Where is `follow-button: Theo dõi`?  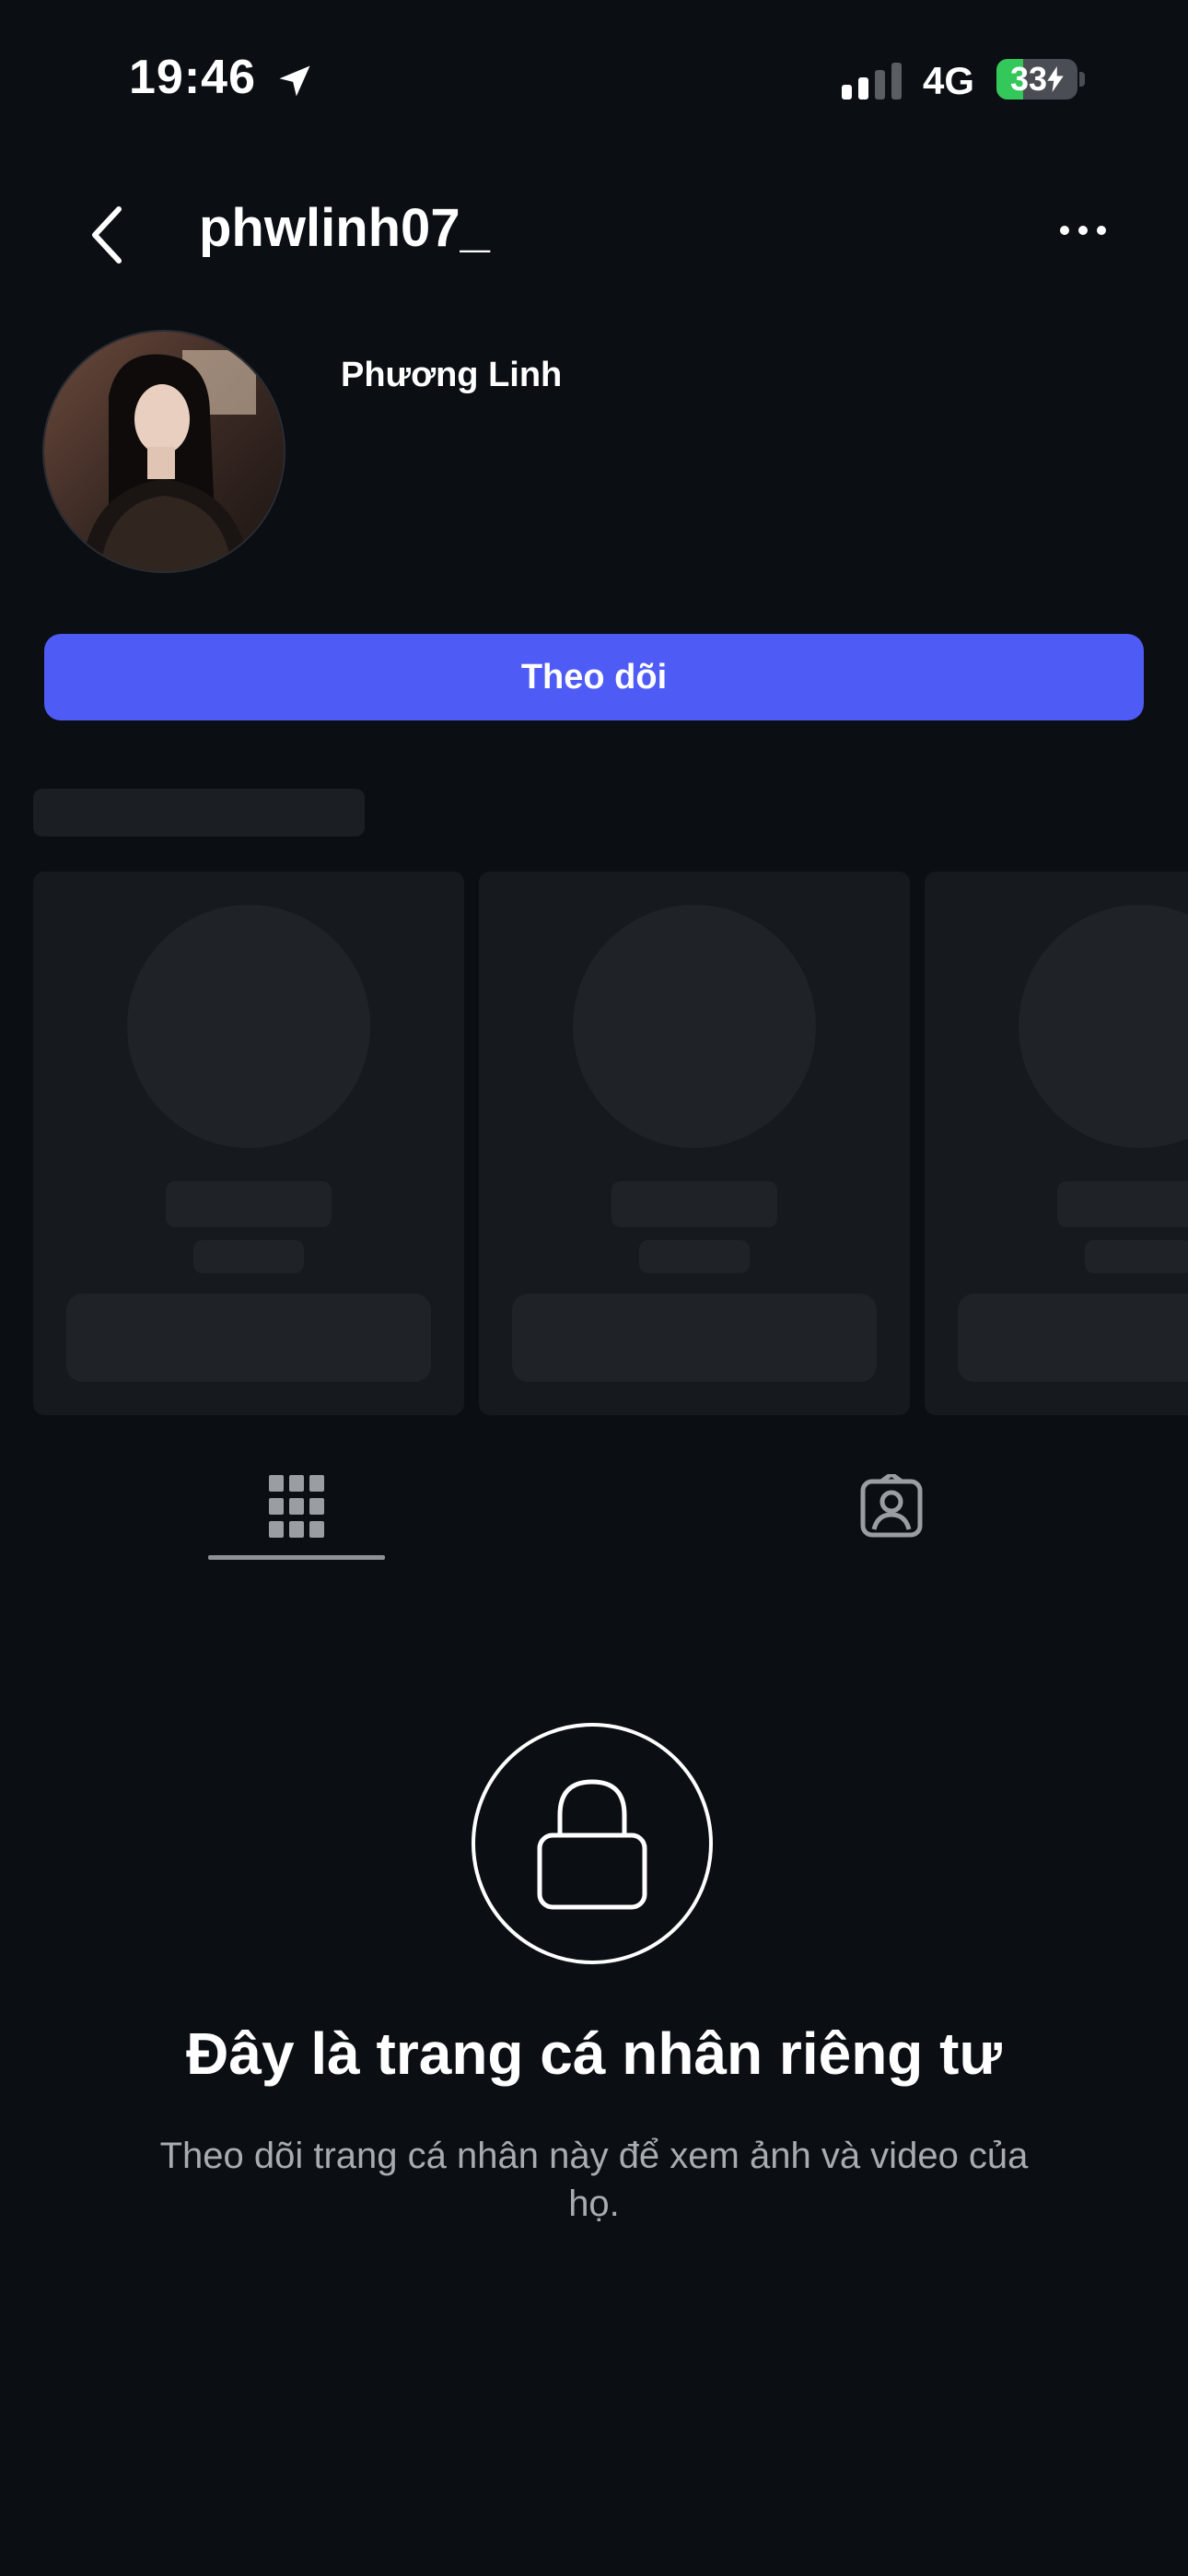 follow-button: Theo dõi is located at coordinates (594, 677).